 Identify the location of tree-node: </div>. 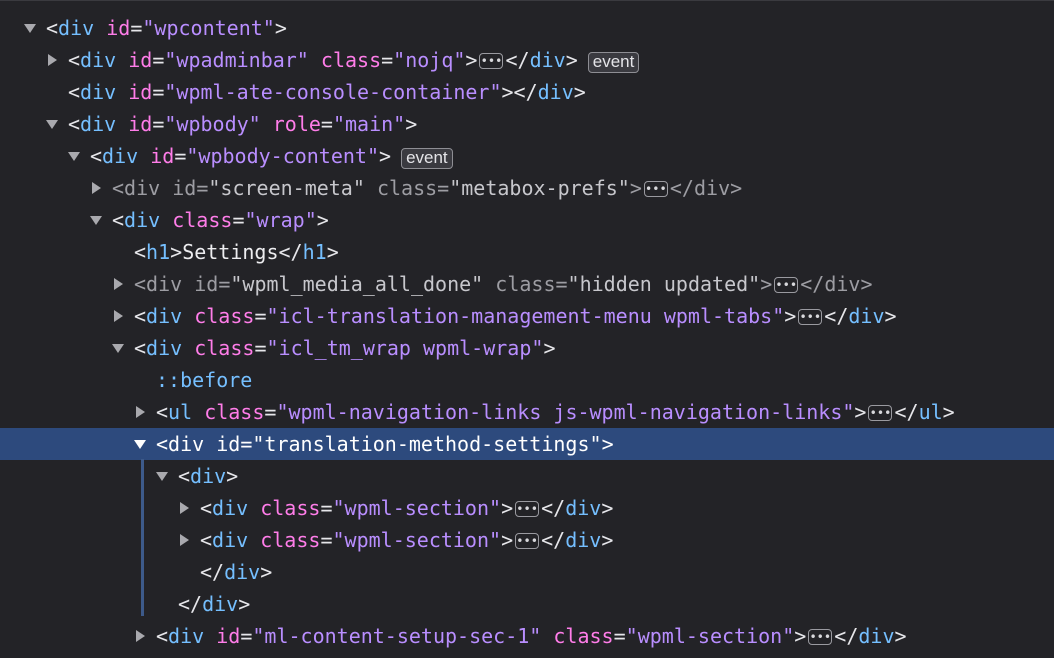
(527, 604).